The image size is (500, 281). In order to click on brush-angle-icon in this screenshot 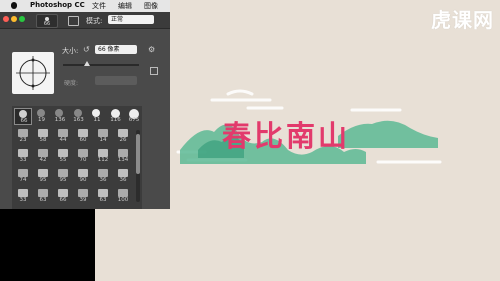, I will do `click(33, 73)`.